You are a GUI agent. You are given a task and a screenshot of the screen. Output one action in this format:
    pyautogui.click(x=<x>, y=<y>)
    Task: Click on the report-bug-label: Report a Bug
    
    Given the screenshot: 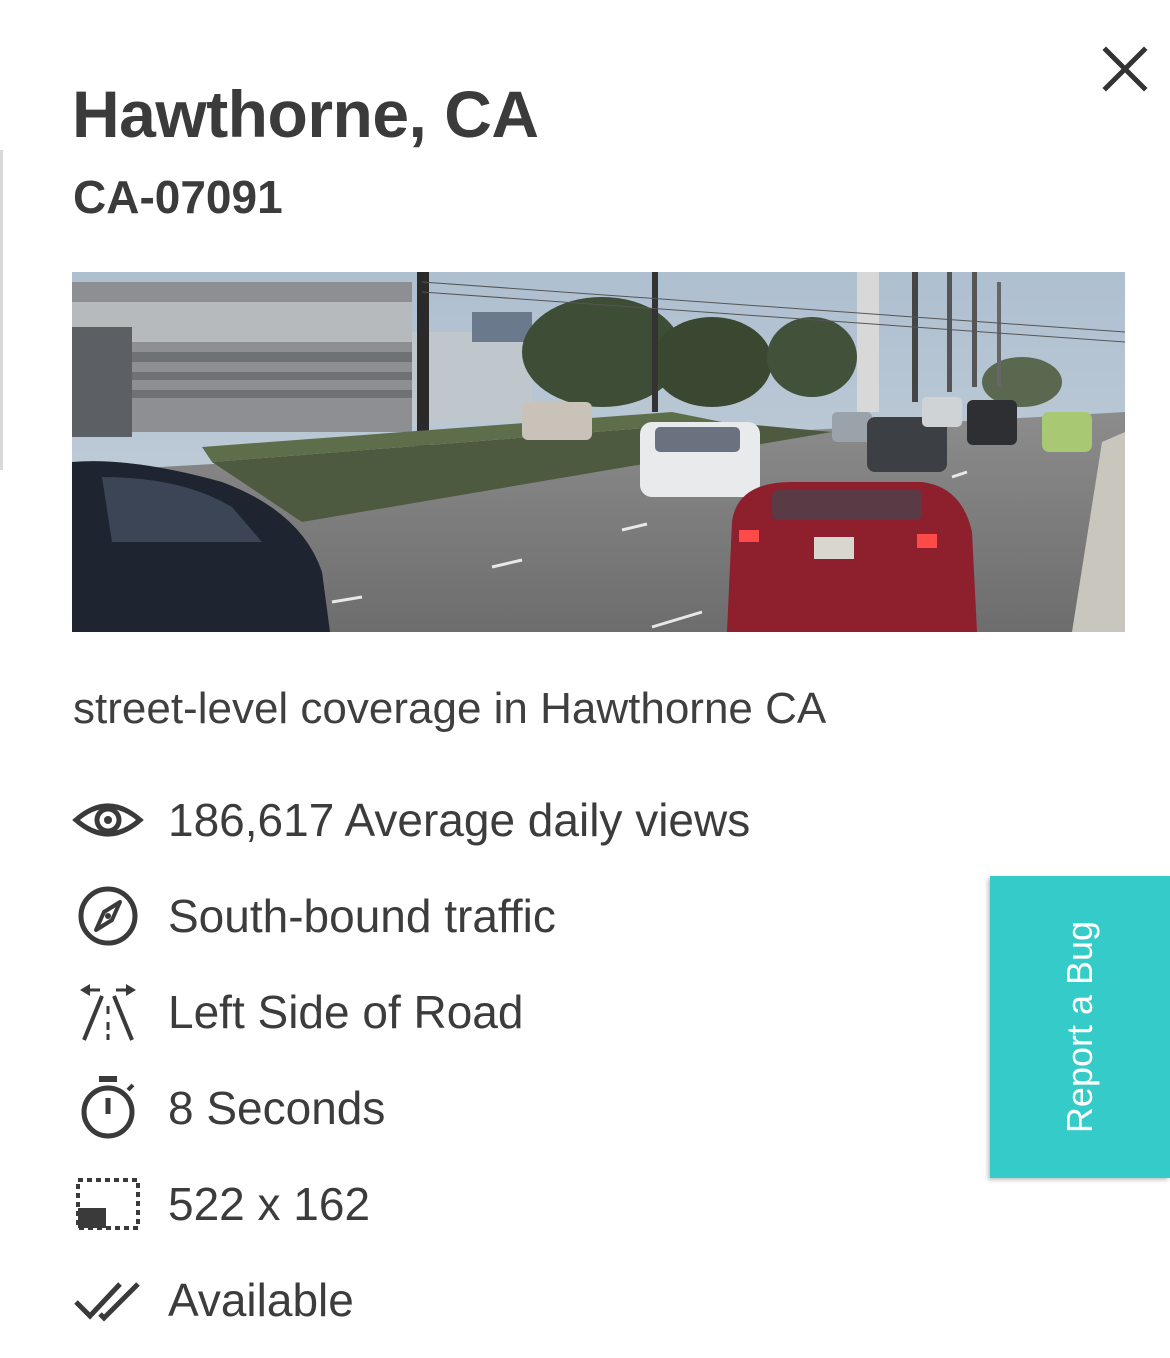 What is the action you would take?
    pyautogui.click(x=1079, y=1027)
    